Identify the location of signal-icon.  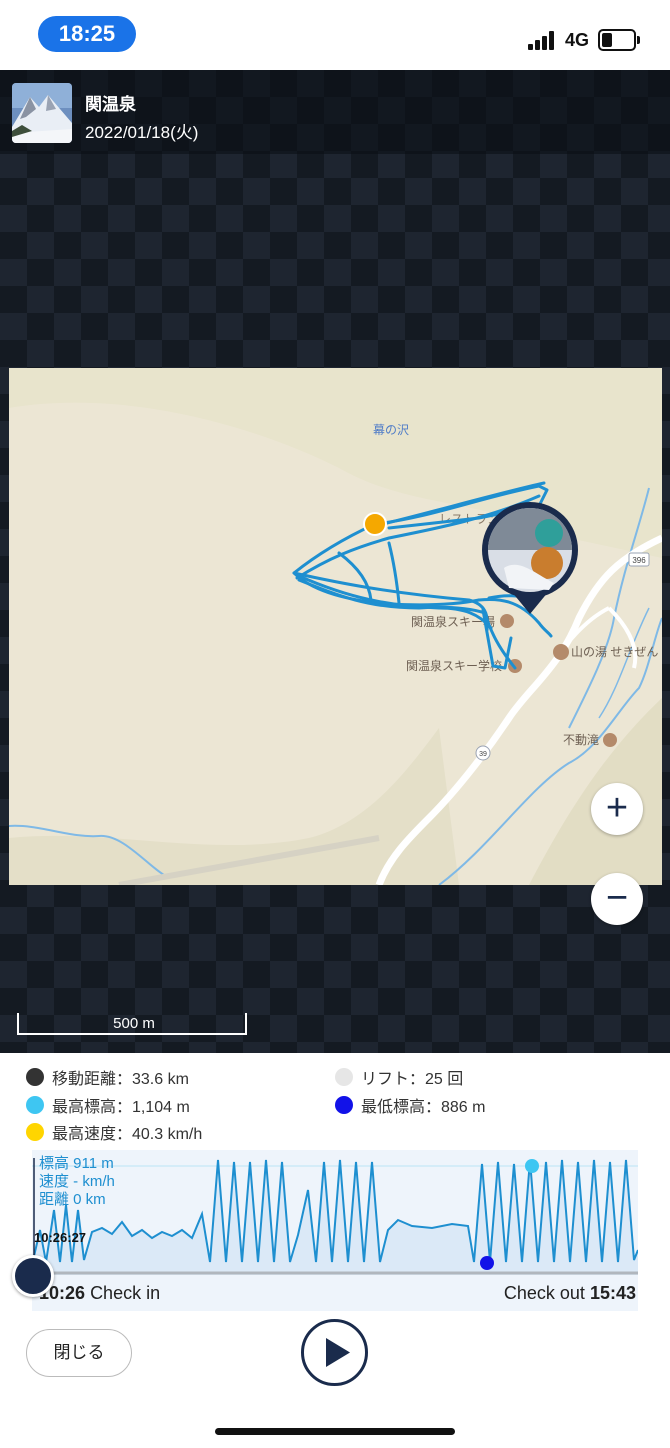
(543, 40).